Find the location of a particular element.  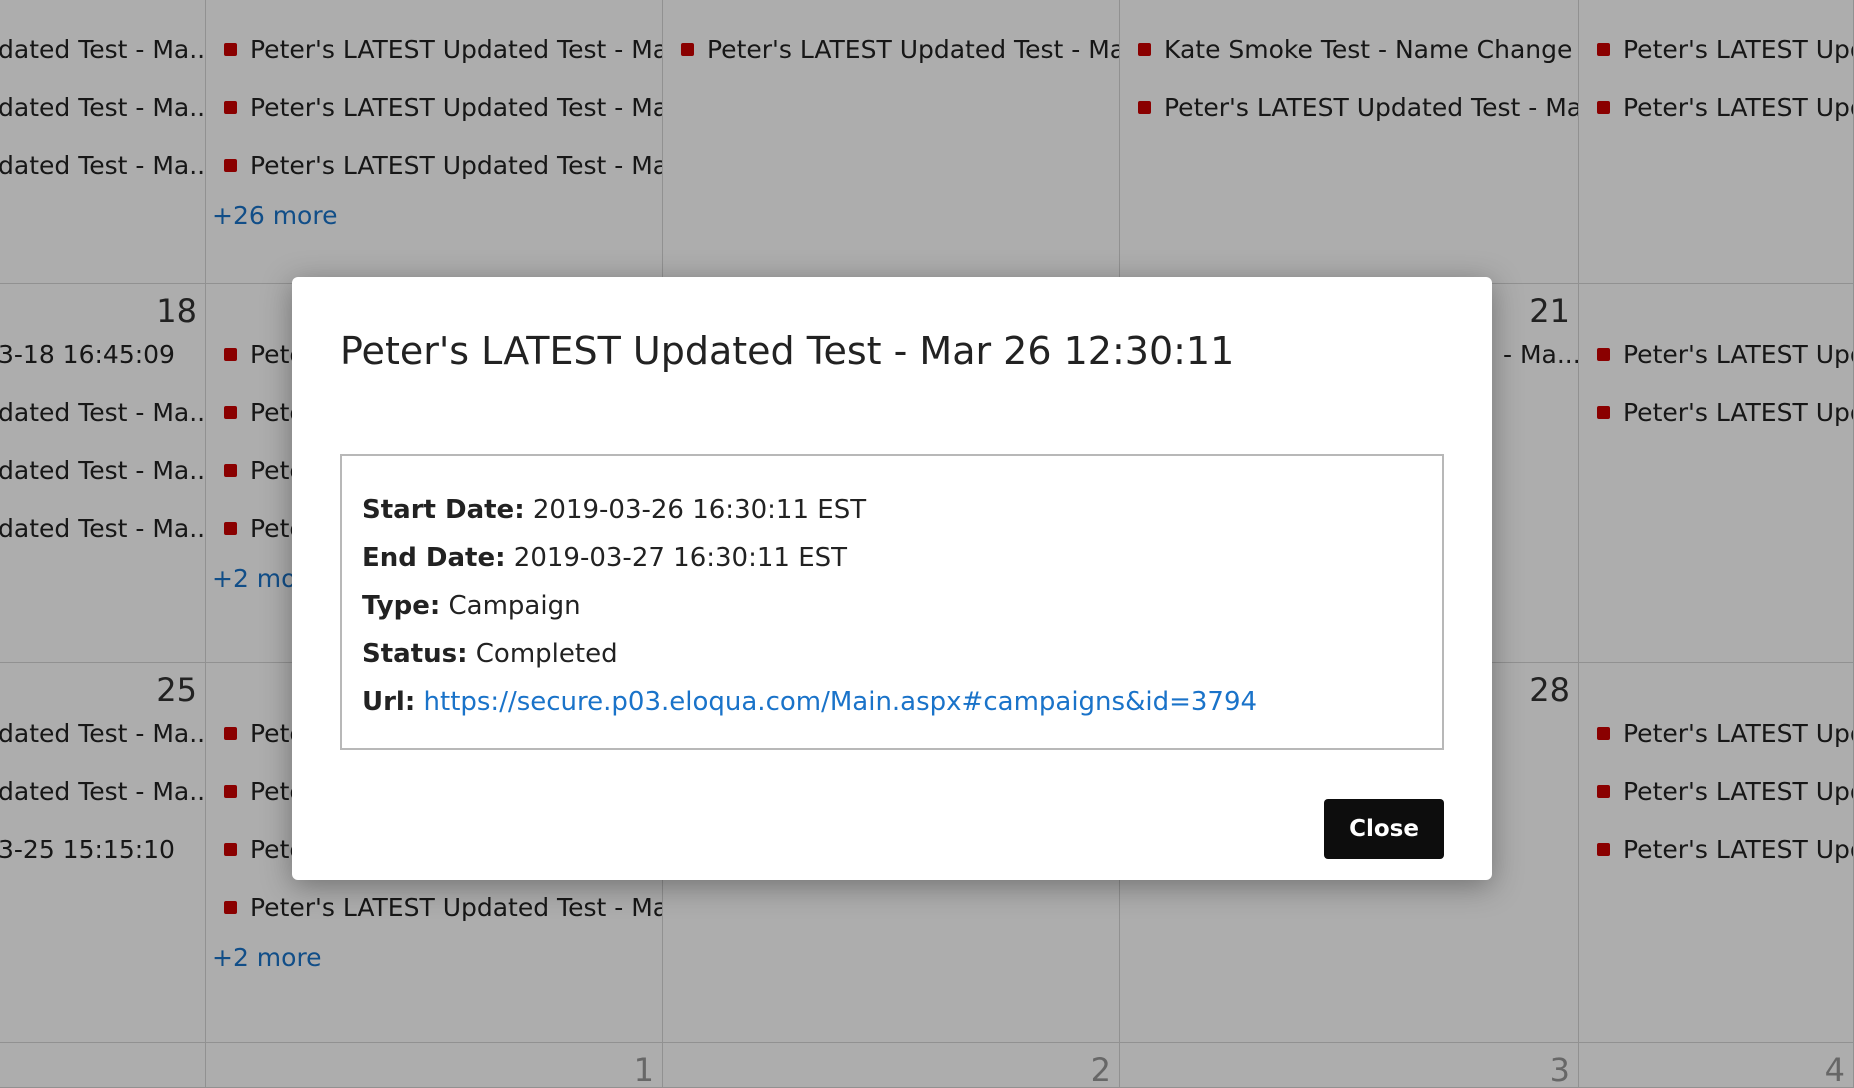

type-label: Type: is located at coordinates (401, 606).